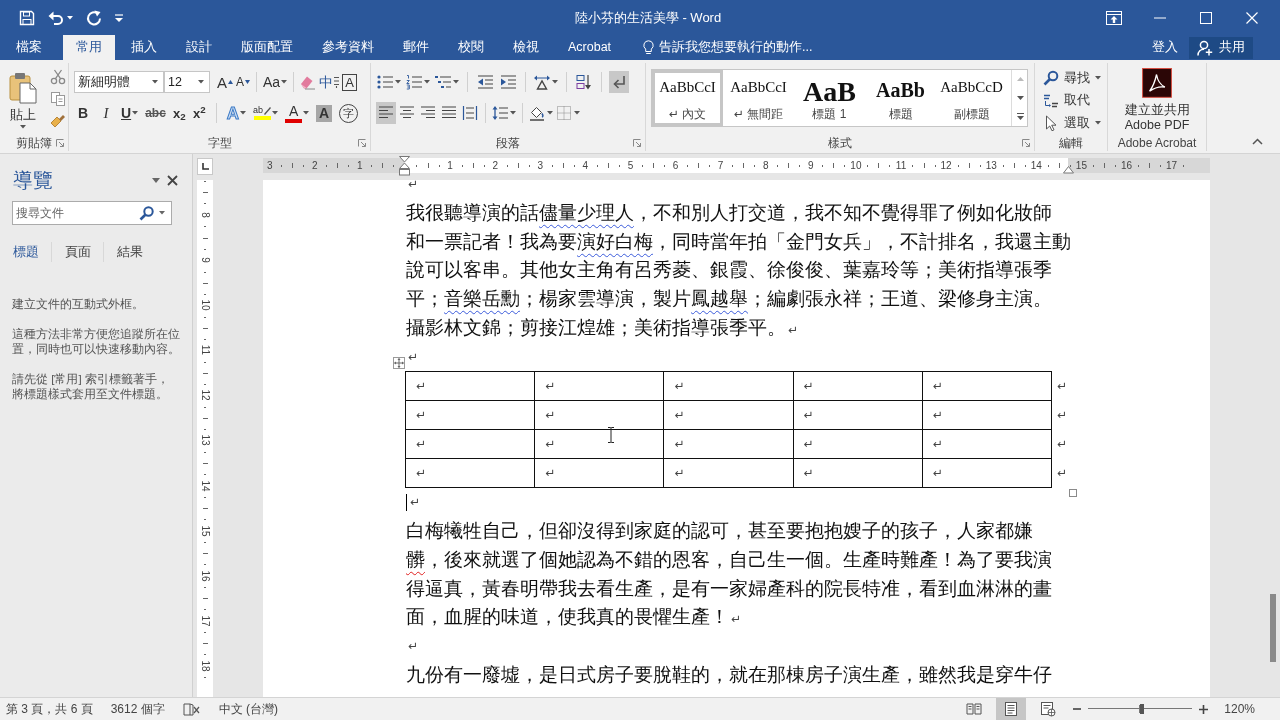 This screenshot has height=720, width=1280. I want to click on window-title: 陸小芬的生活美學 - Word, so click(647, 17).